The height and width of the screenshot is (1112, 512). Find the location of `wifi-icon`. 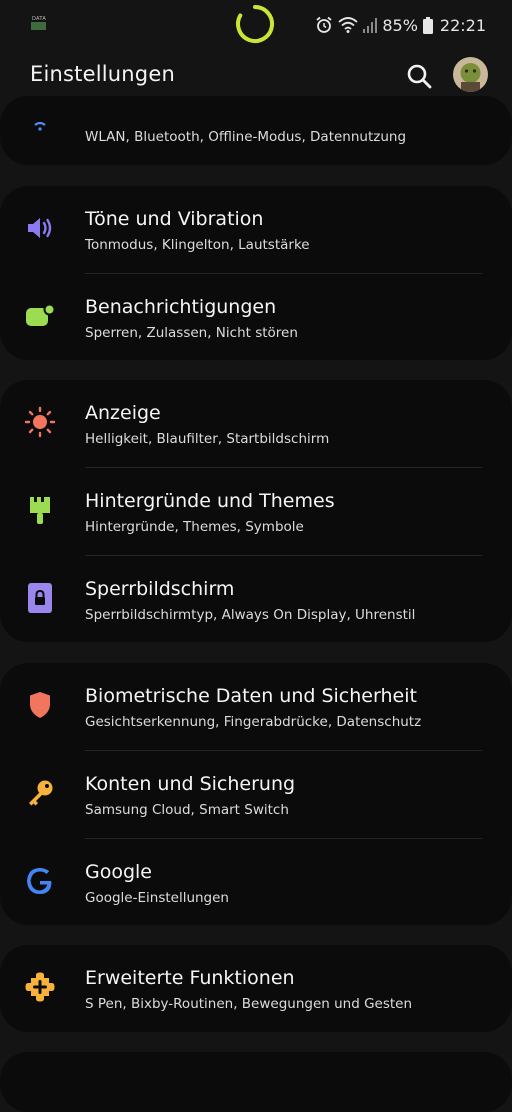

wifi-icon is located at coordinates (40, 127).